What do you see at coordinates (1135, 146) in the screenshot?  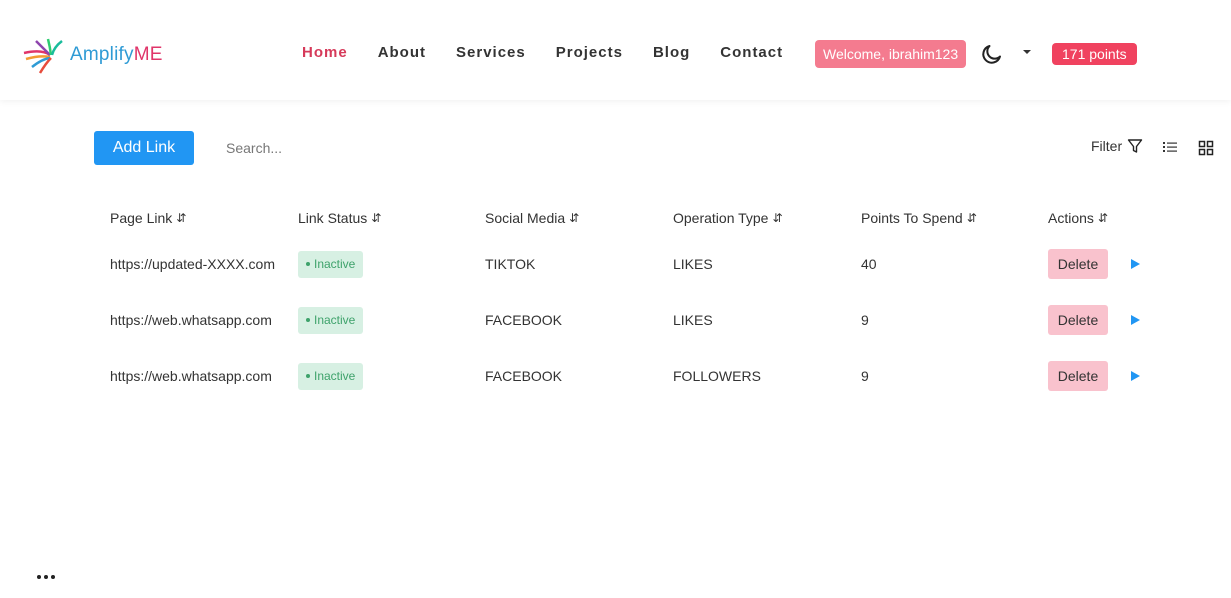 I see `filter-icon` at bounding box center [1135, 146].